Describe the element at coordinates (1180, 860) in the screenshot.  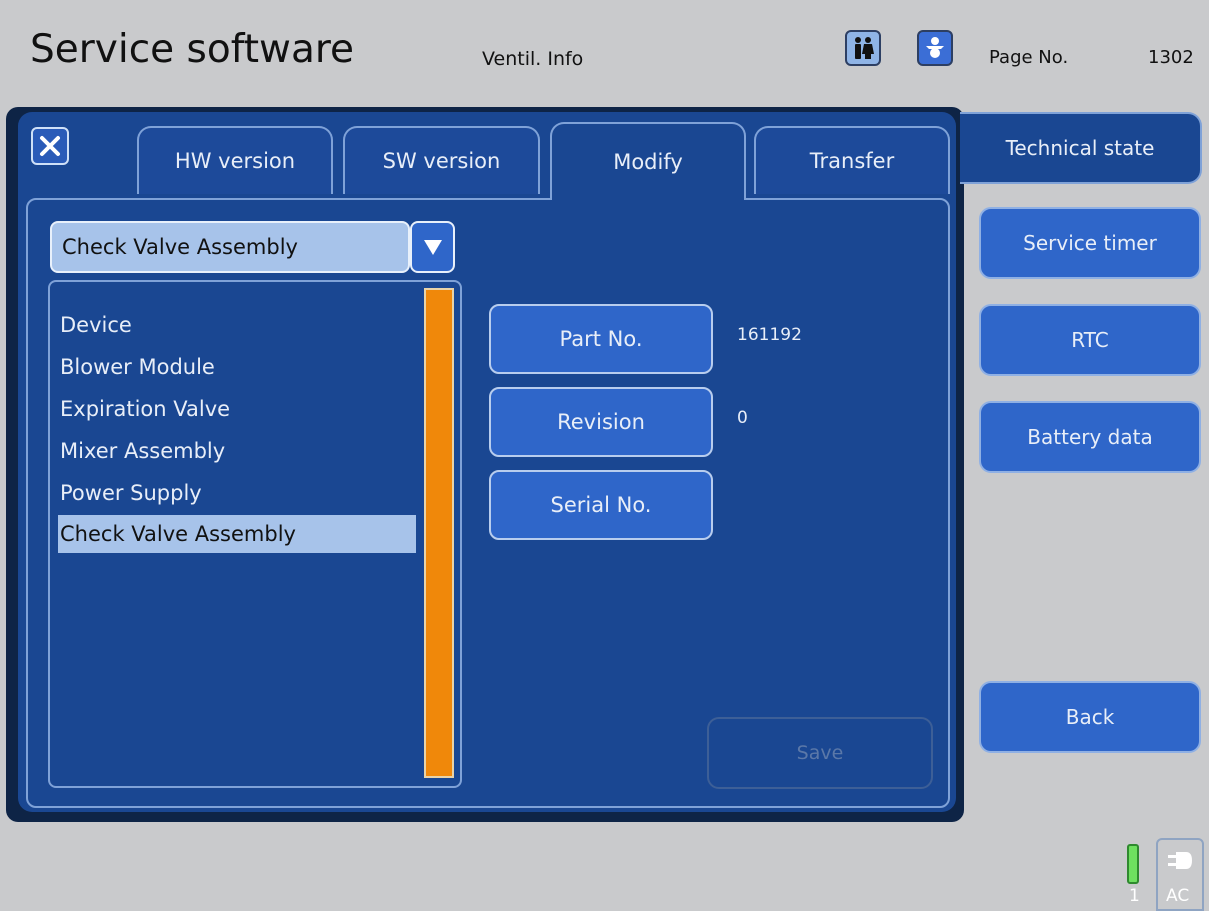
I see `plug-icon` at that location.